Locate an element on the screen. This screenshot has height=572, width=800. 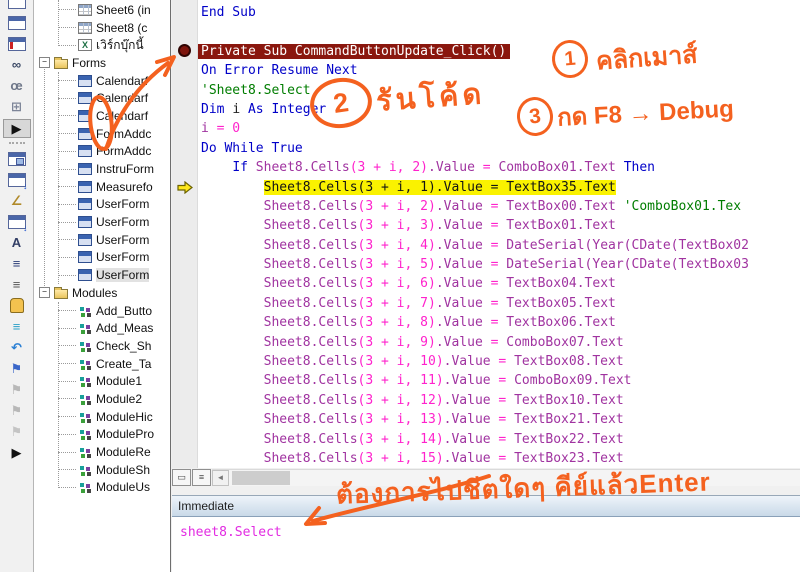
procedure-view-button: ▭ is located at coordinates (181, 477).